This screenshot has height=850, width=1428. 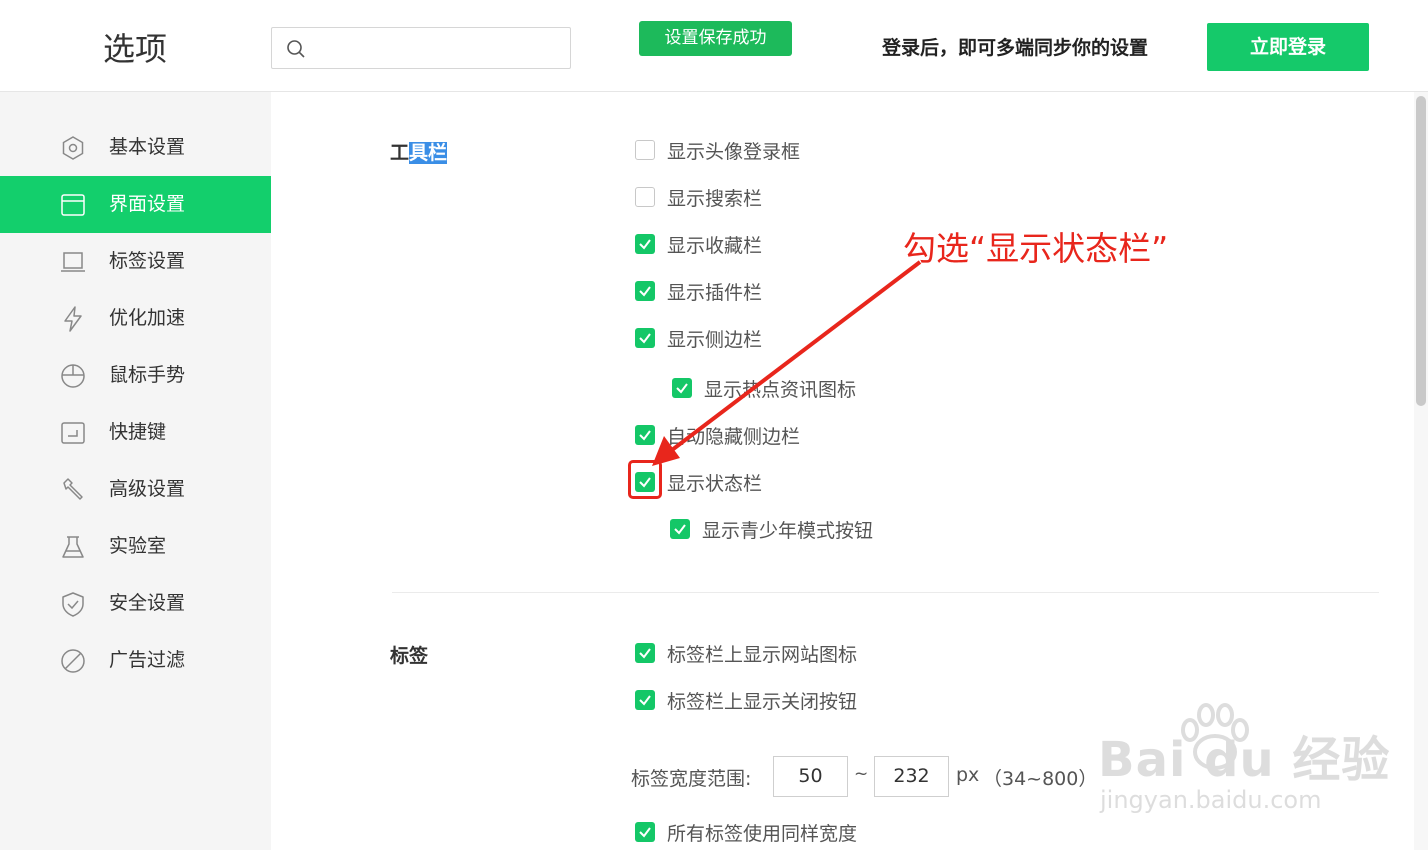 I want to click on tab-width-max-input: 232, so click(x=911, y=776).